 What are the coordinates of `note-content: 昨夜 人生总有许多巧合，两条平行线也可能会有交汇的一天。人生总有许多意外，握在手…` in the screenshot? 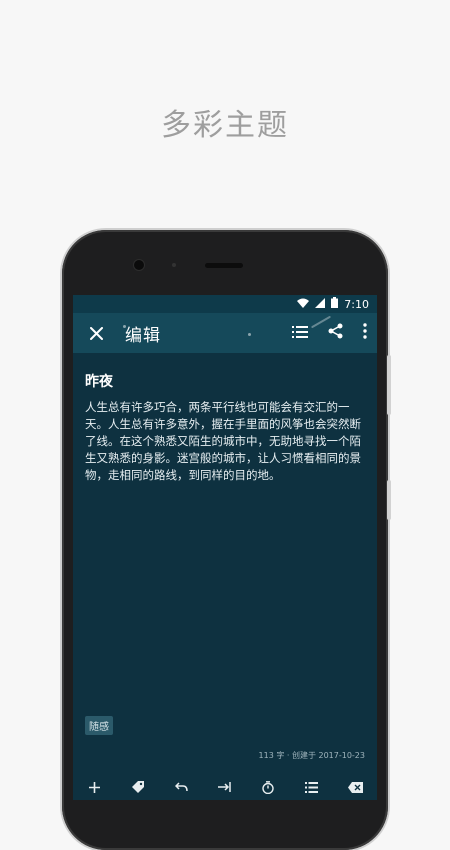 It's located at (225, 418).